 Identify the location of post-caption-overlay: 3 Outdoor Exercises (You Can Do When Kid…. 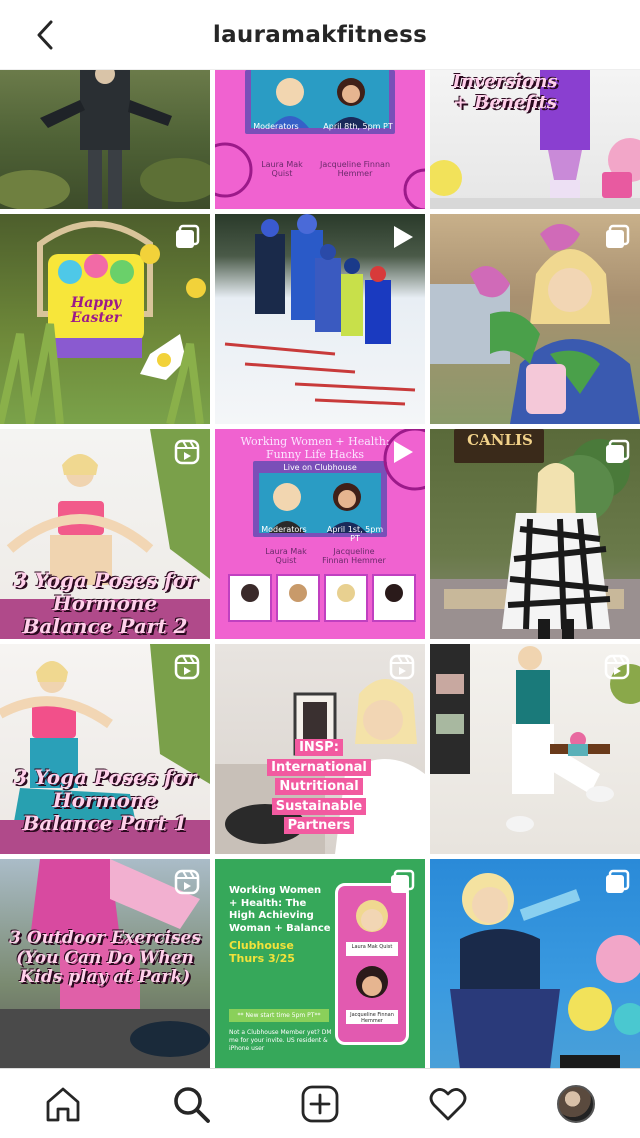
(105, 958).